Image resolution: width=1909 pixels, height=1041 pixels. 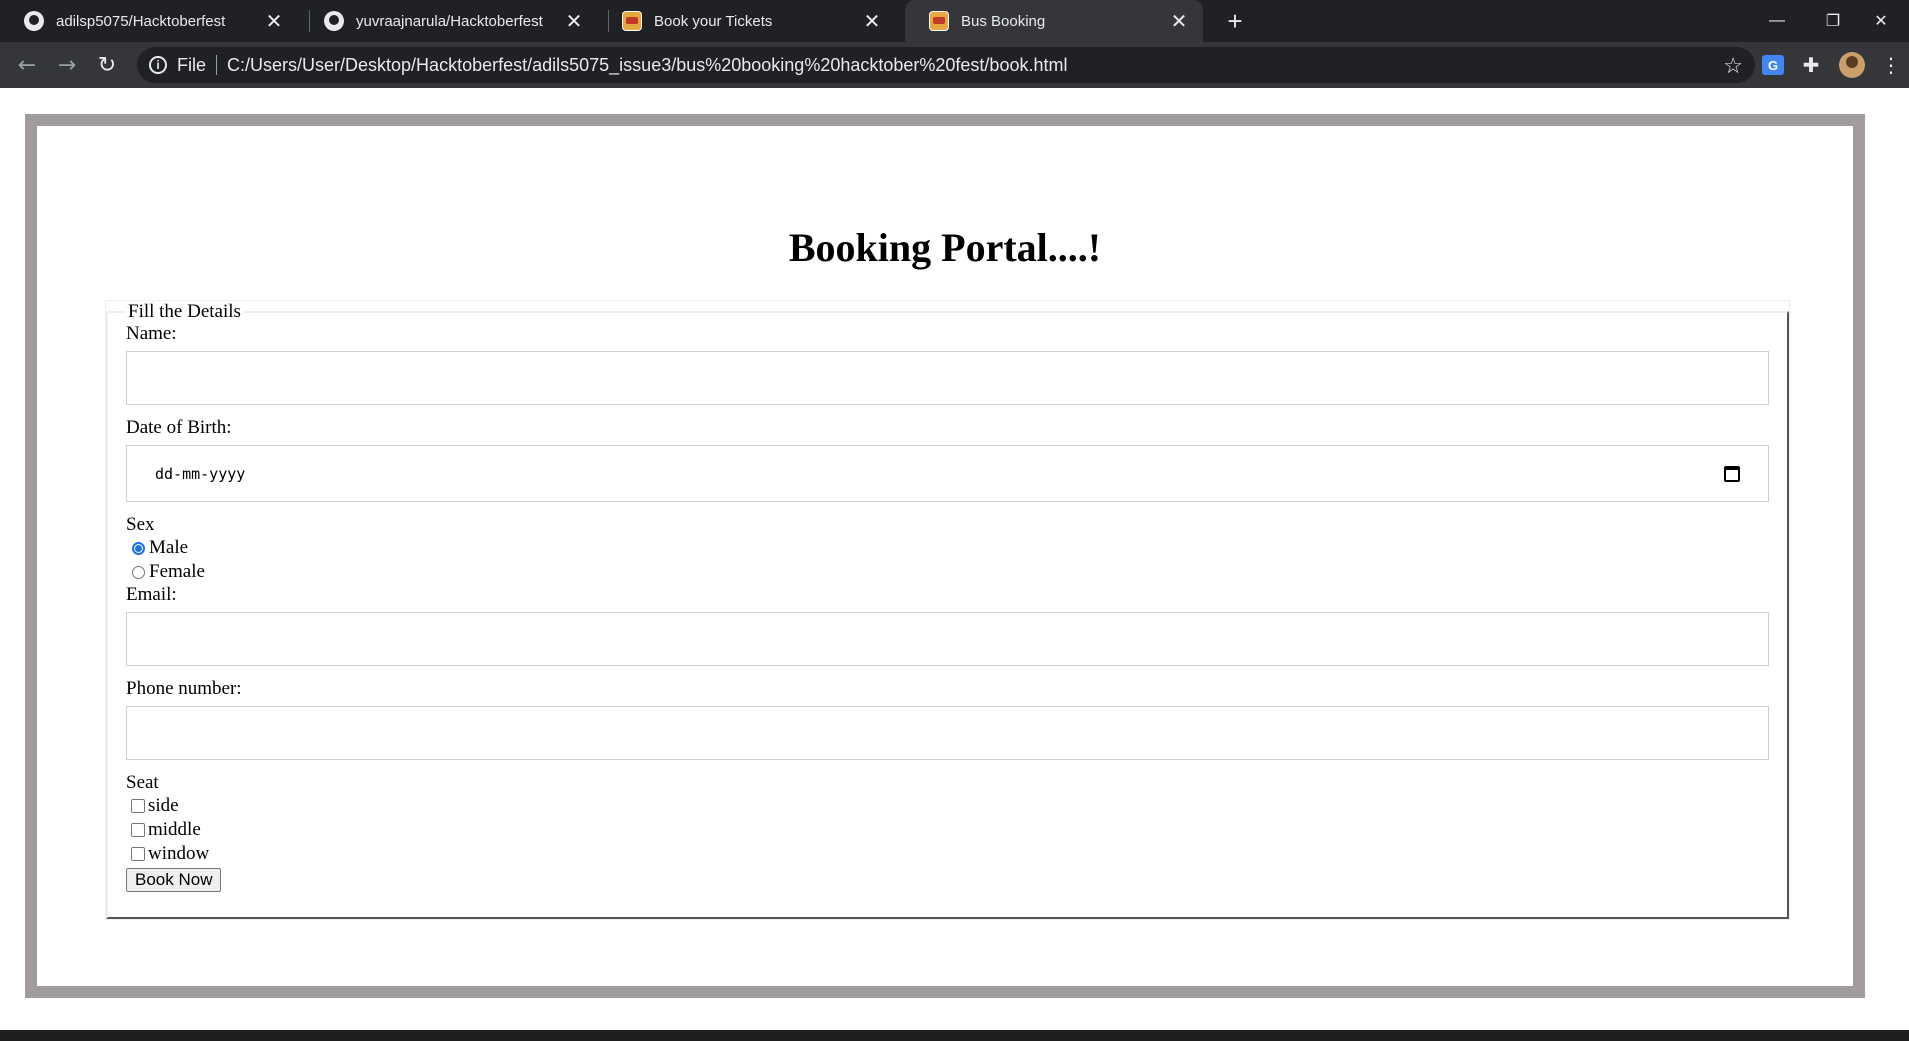 I want to click on name-label: Name:, so click(x=151, y=333).